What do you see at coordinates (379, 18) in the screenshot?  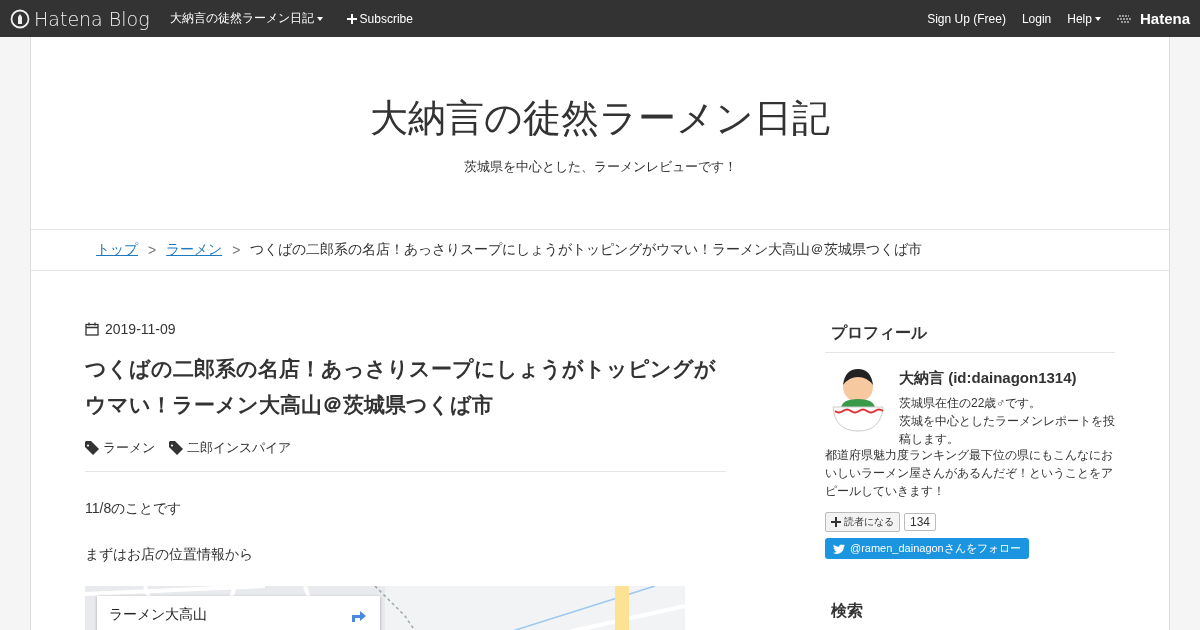 I see `subscribe-link: Subscribe` at bounding box center [379, 18].